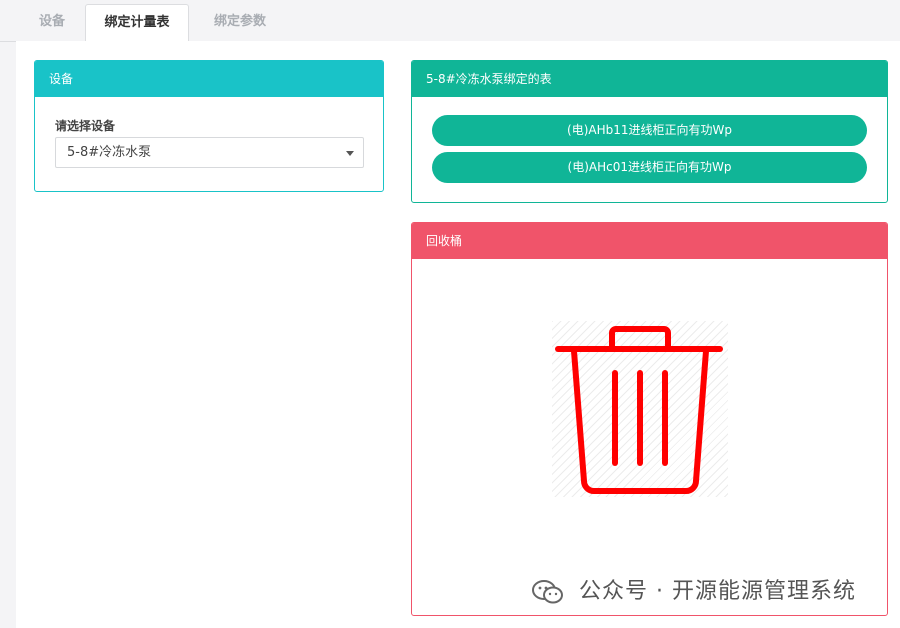 This screenshot has height=628, width=900. Describe the element at coordinates (52, 22) in the screenshot. I see `tab-device: 设备` at that location.